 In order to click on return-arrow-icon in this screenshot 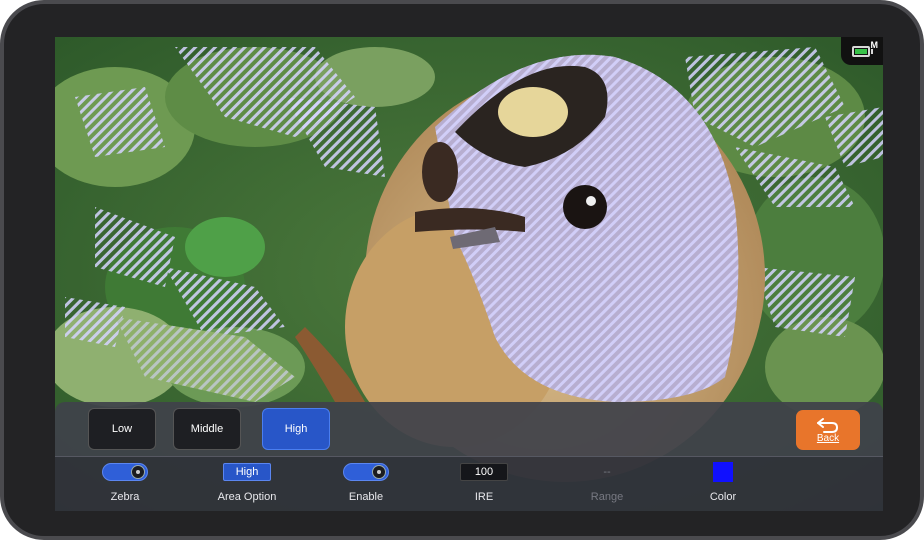, I will do `click(828, 425)`.